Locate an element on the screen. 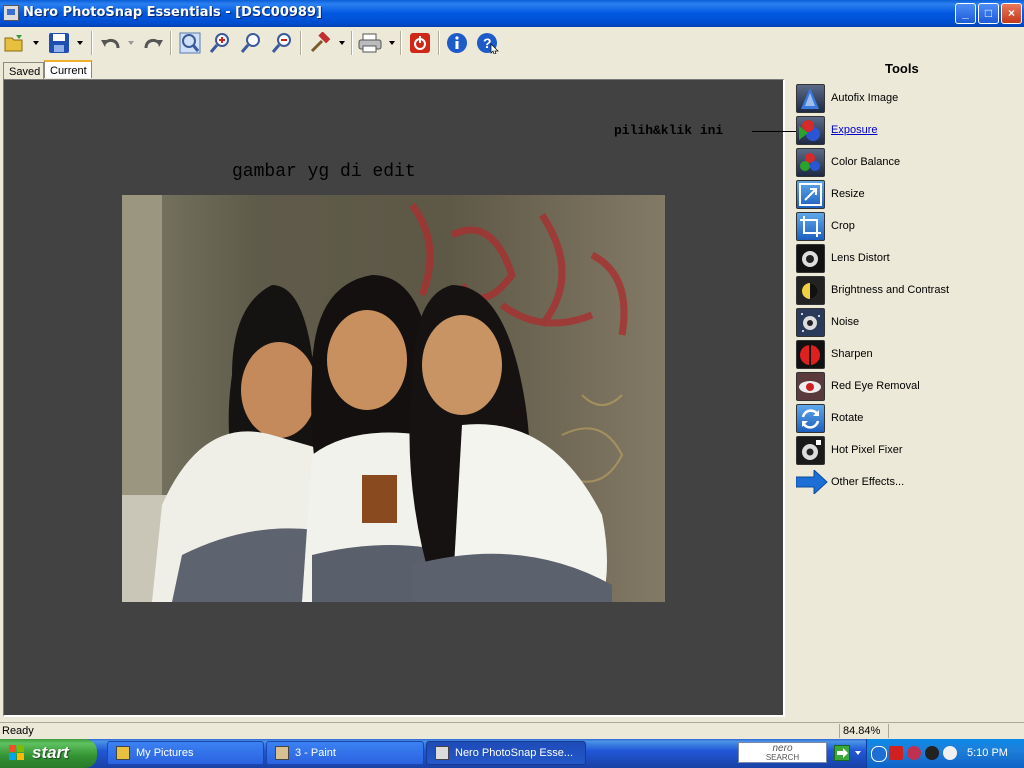 This screenshot has height=768, width=1024. save-icon is located at coordinates (59, 43).